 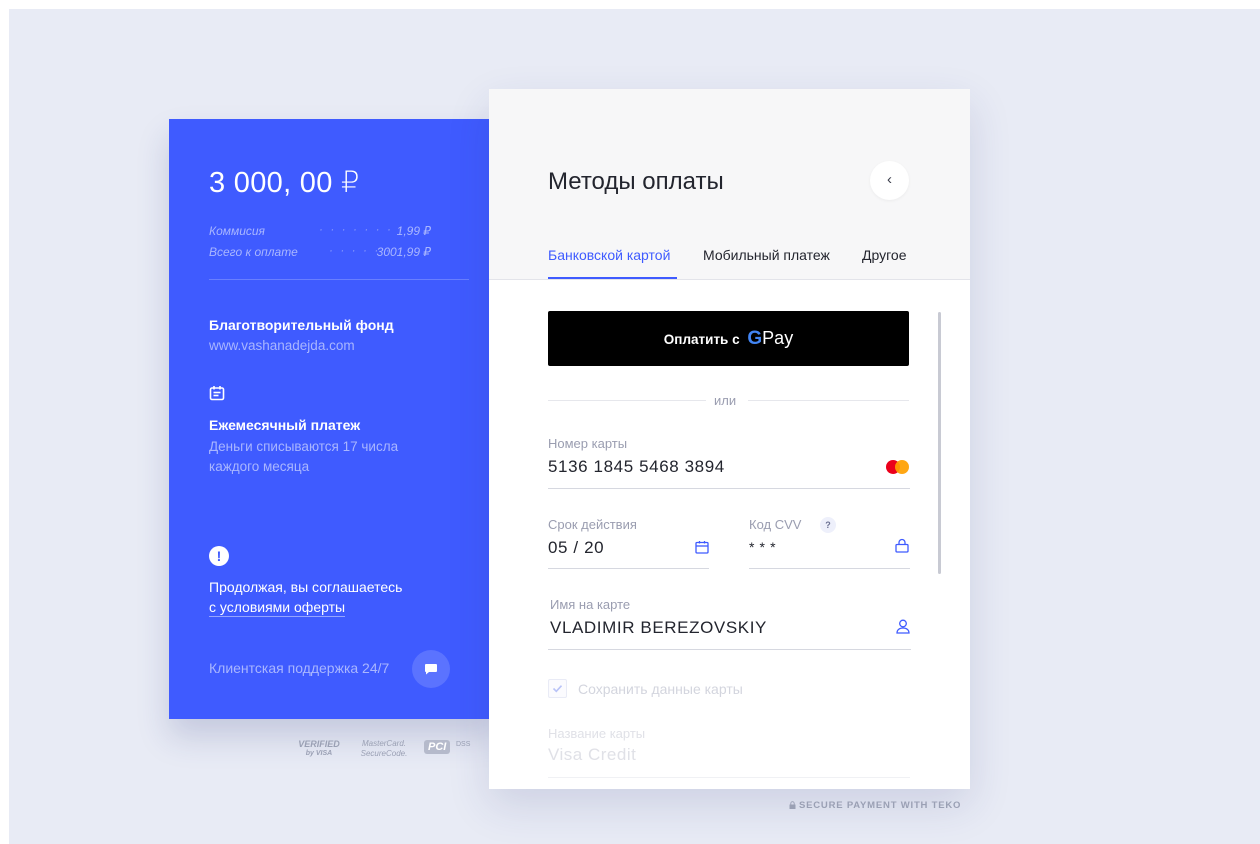 I want to click on active-tab-indicator, so click(x=612, y=278).